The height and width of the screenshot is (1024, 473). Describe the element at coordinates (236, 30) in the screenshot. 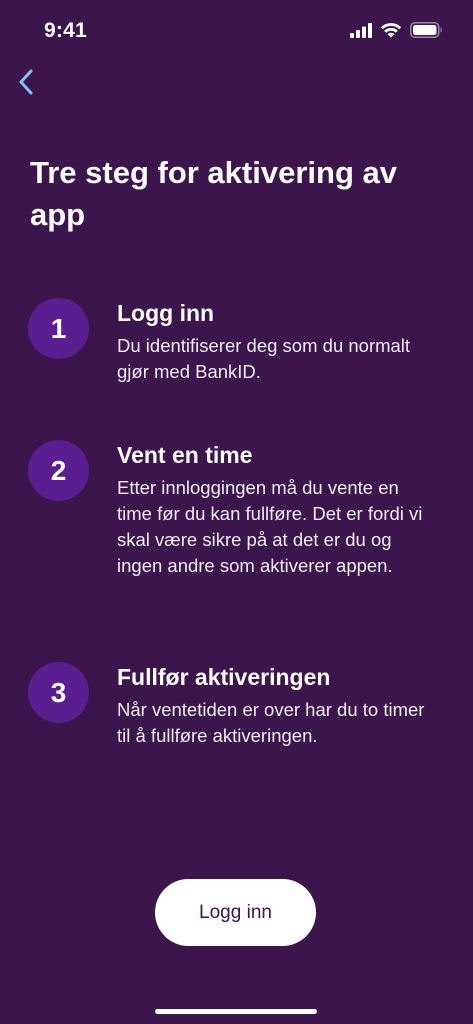

I see `status-bar: 9:41` at that location.